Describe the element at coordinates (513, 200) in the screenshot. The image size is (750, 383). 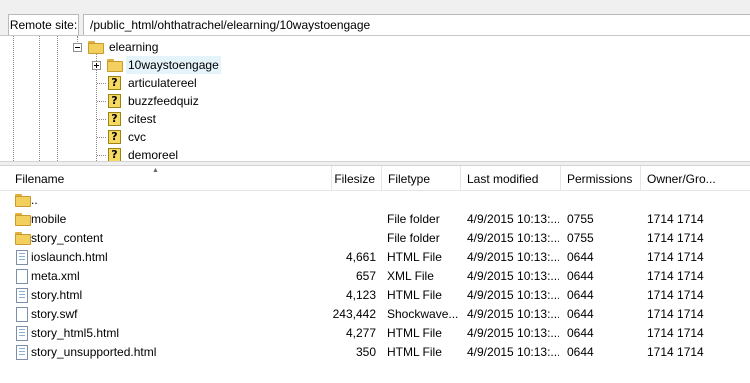
I see `file-last-modified` at that location.